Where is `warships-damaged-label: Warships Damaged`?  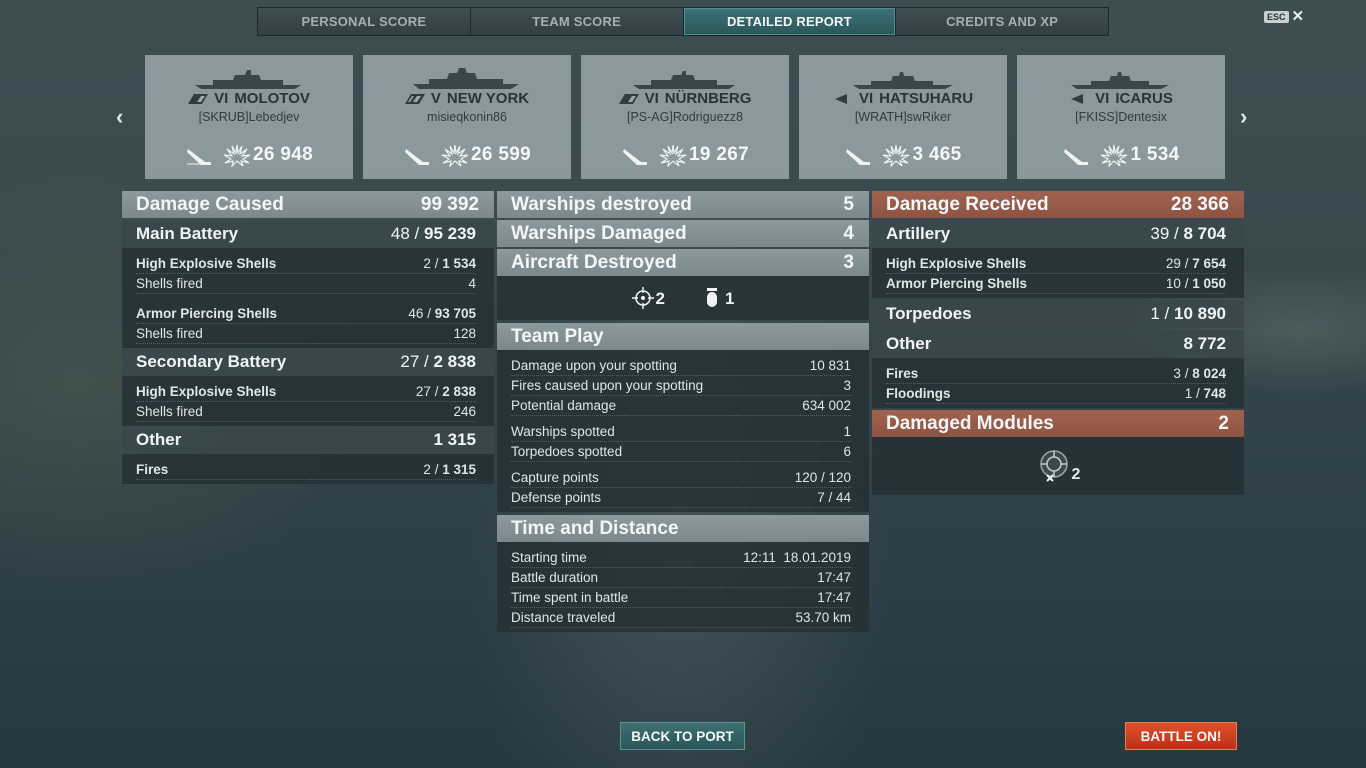
warships-damaged-label: Warships Damaged is located at coordinates (599, 233).